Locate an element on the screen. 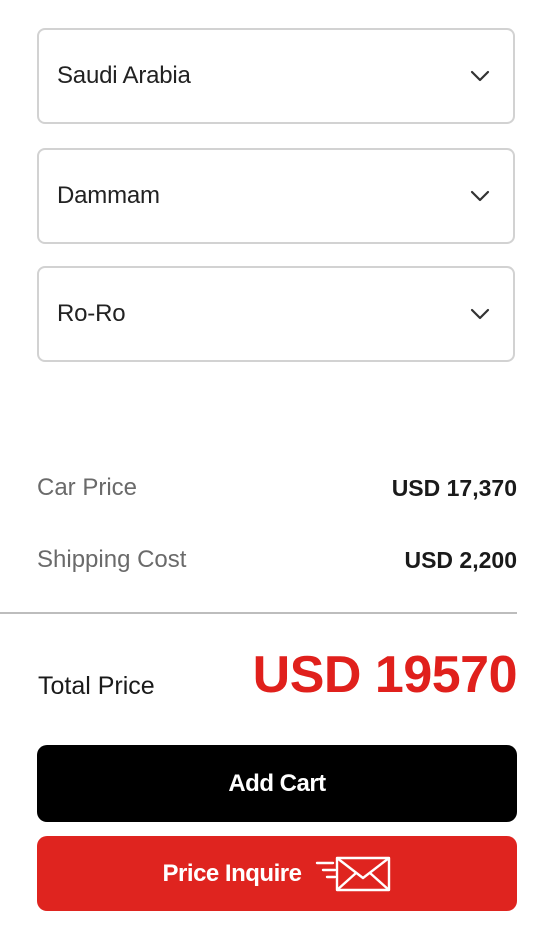 The width and height of the screenshot is (547, 931). car-price-value: USD 17,370 is located at coordinates (454, 487).